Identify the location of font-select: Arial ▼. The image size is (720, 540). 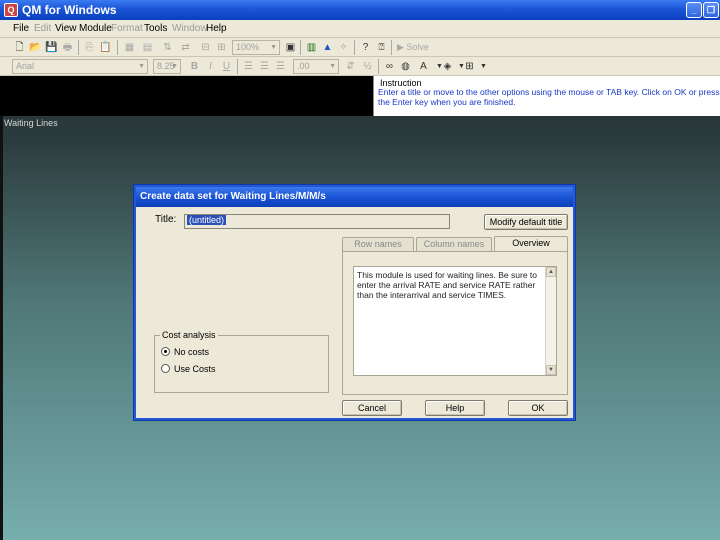
(80, 66).